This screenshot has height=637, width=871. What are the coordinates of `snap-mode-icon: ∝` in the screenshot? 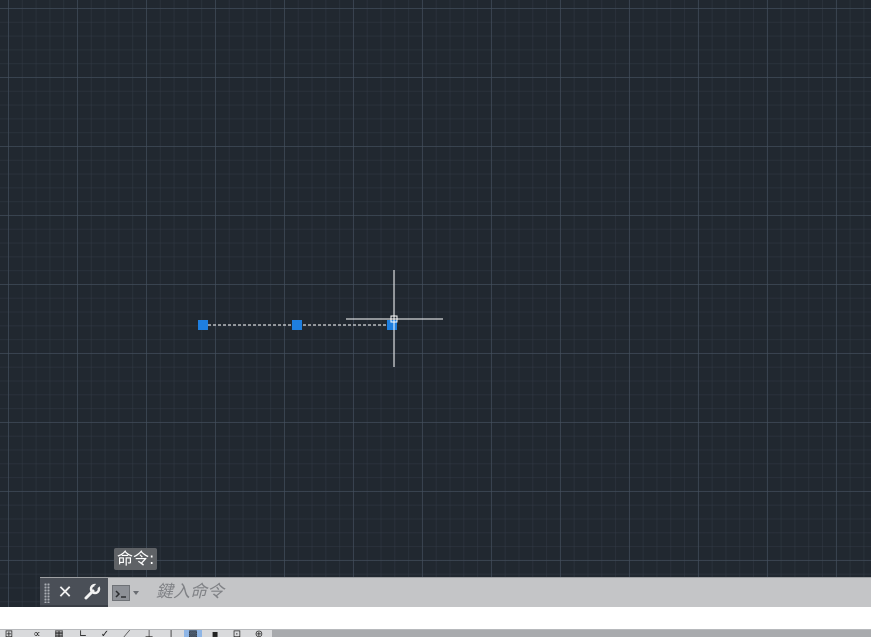 It's located at (37, 633).